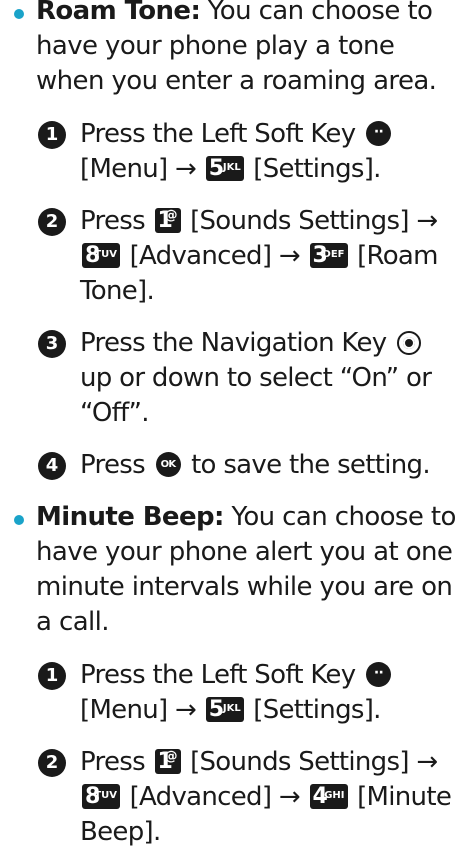 The width and height of the screenshot is (467, 867). Describe the element at coordinates (249, 465) in the screenshot. I see `step-4: 4 Press to save the setting.` at that location.